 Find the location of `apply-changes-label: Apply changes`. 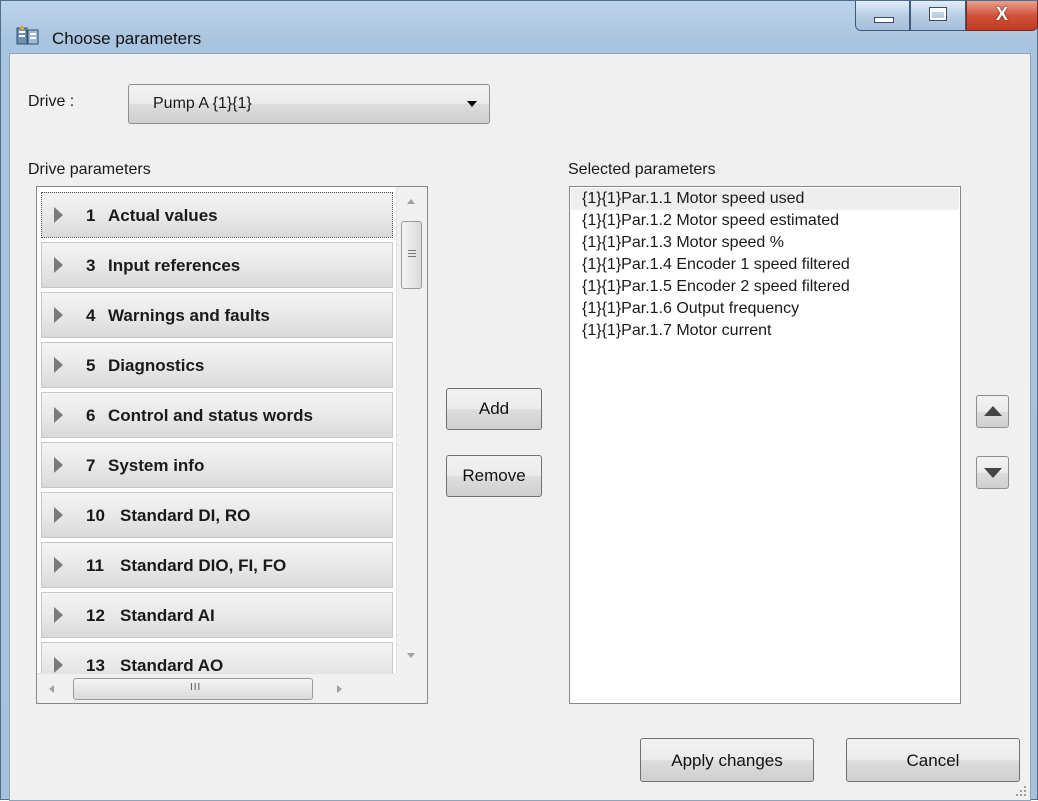

apply-changes-label: Apply changes is located at coordinates (727, 760).